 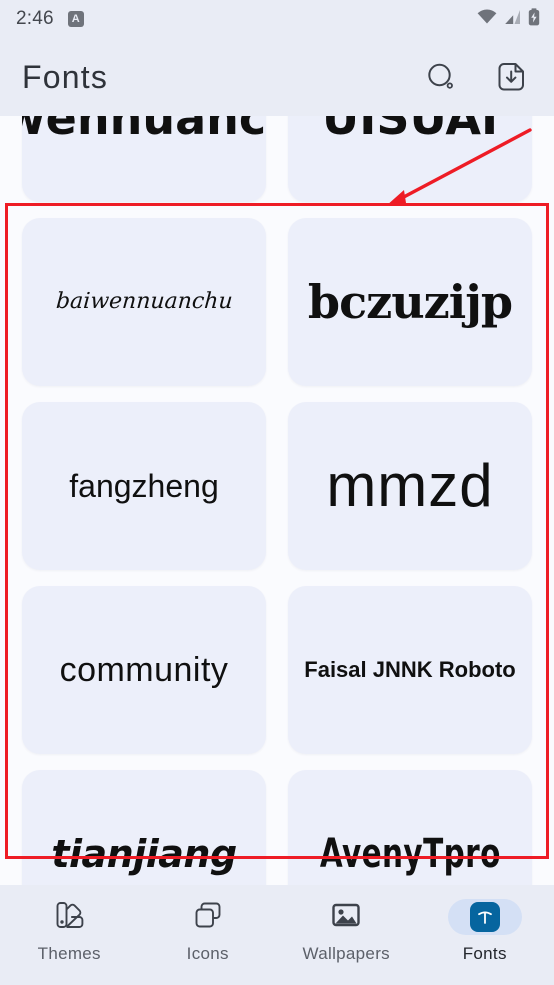 What do you see at coordinates (441, 77) in the screenshot?
I see `search-icon` at bounding box center [441, 77].